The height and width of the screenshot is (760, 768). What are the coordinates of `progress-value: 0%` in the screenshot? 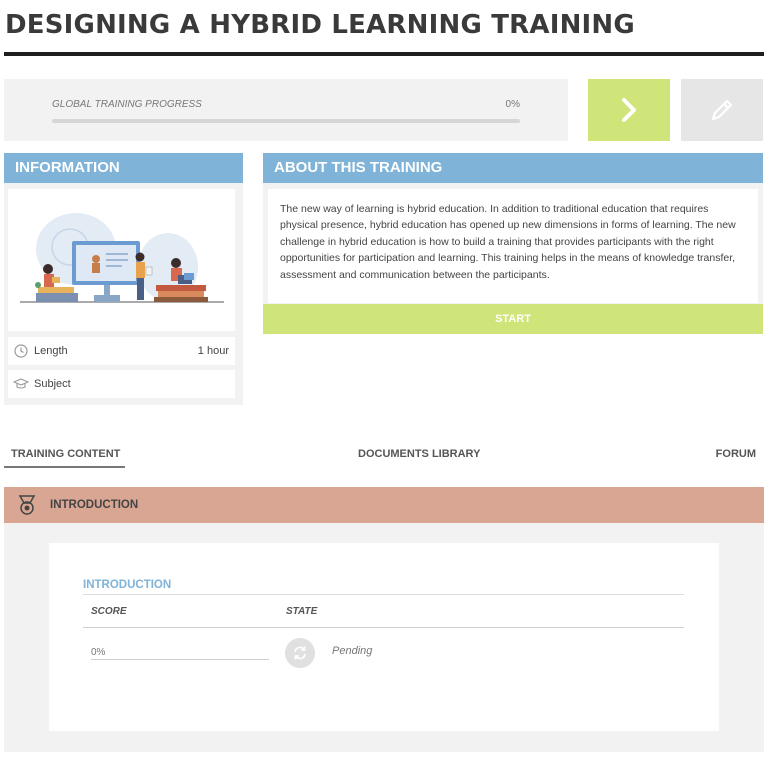 It's located at (512, 104).